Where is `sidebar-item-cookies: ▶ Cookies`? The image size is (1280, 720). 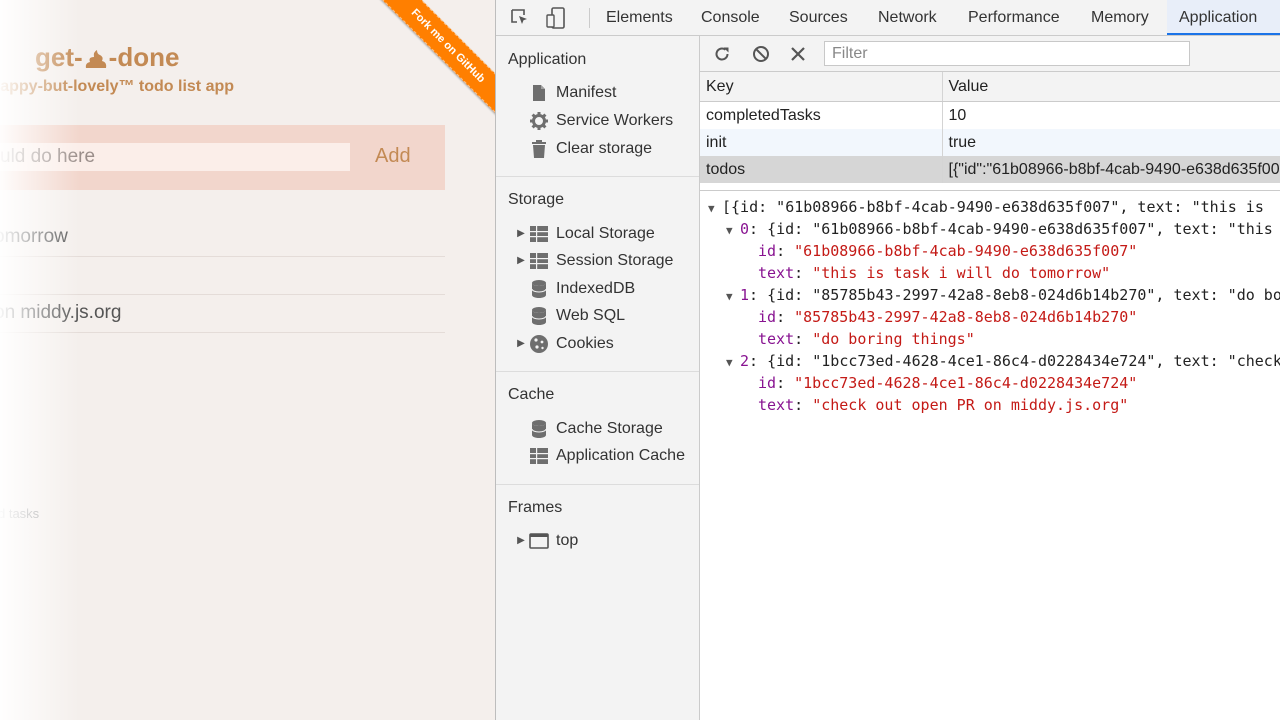
sidebar-item-cookies: ▶ Cookies is located at coordinates (564, 344).